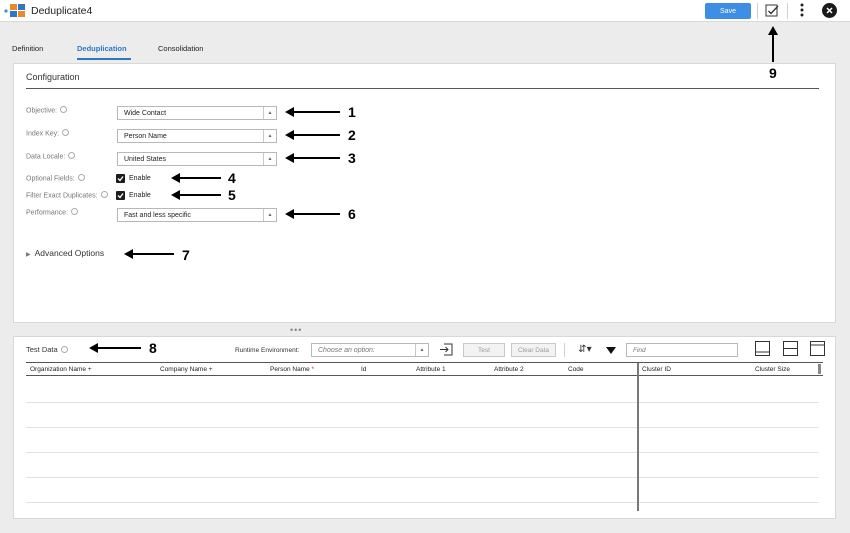 This screenshot has height=533, width=850. I want to click on index-key-select: Person Name ▲, so click(197, 136).